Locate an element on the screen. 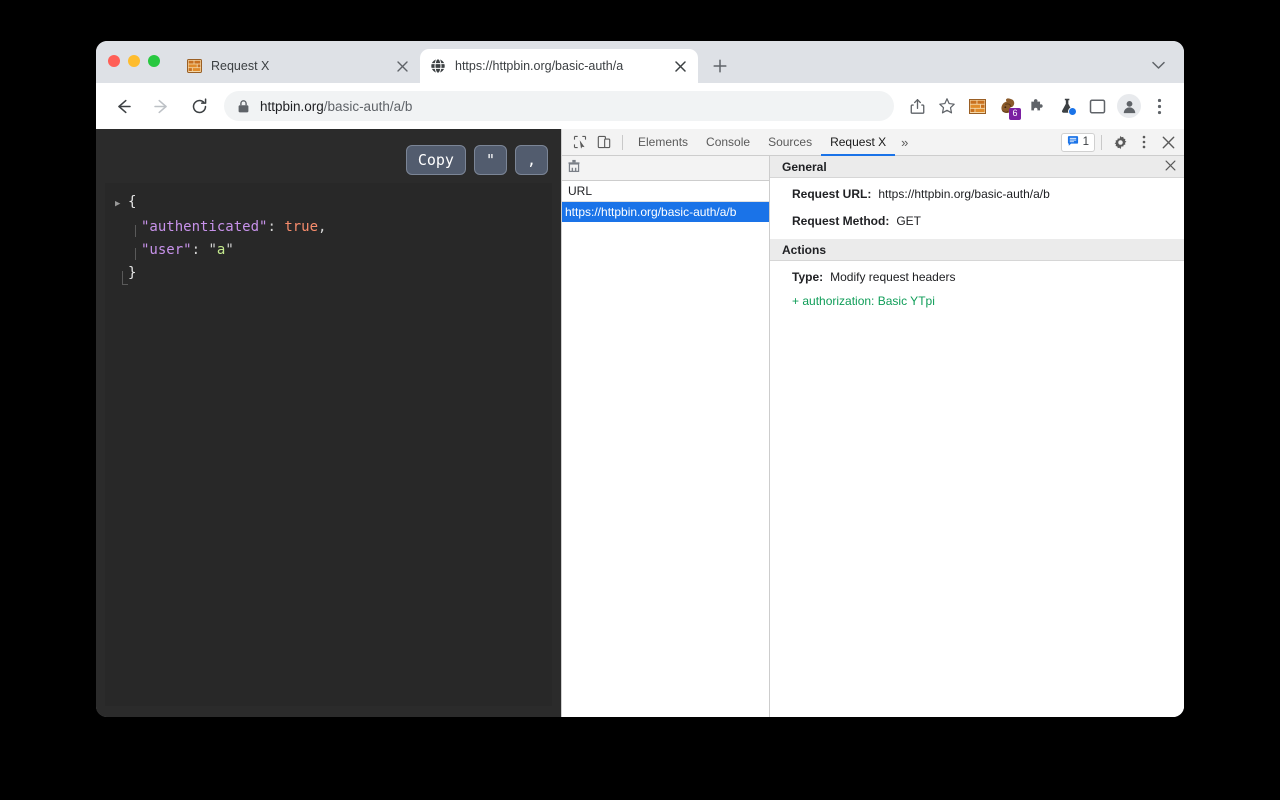  request-list-toolbar is located at coordinates (665, 168).